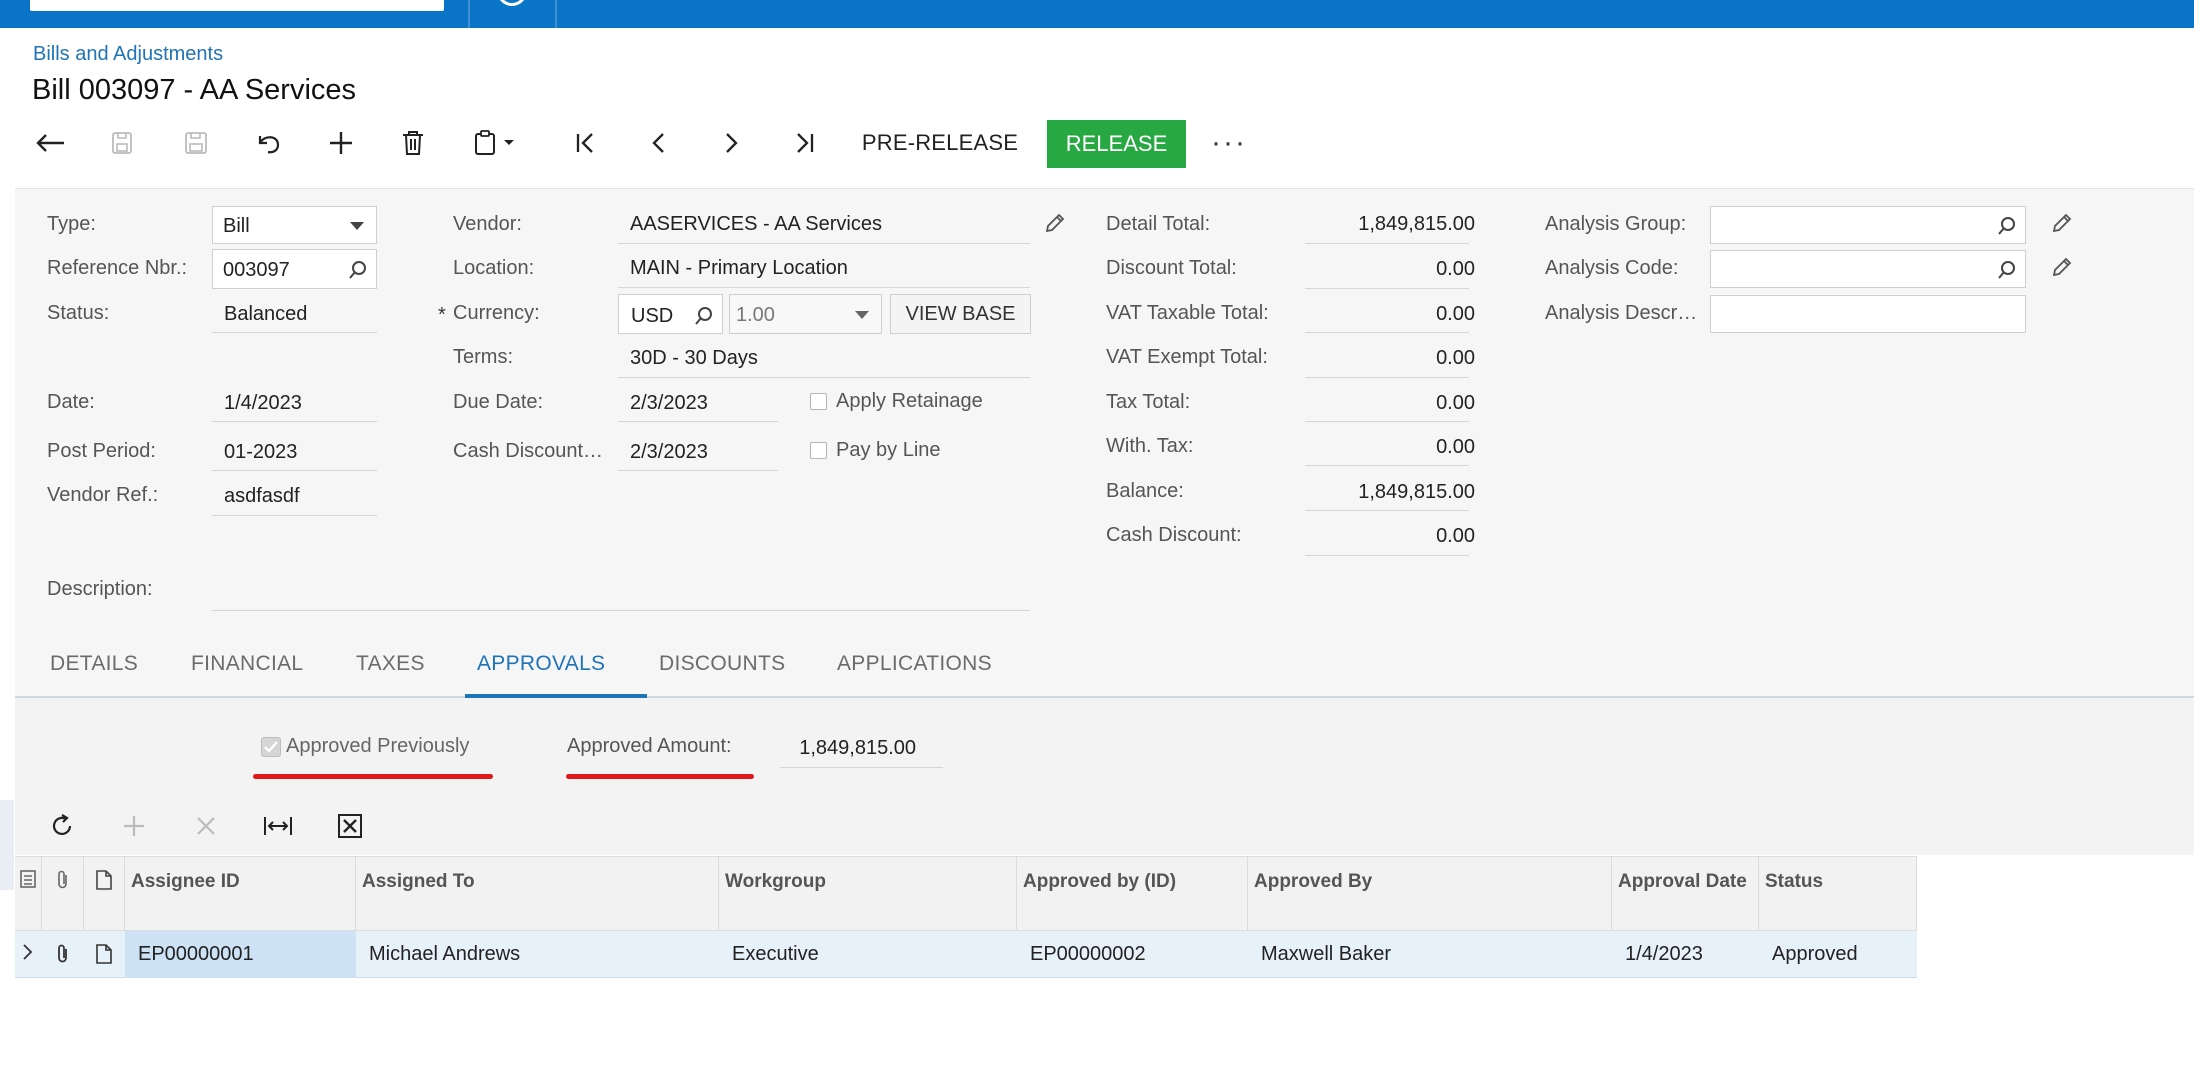 This screenshot has width=2194, height=1080. I want to click on approved-previously-label: Approved Previously, so click(378, 746).